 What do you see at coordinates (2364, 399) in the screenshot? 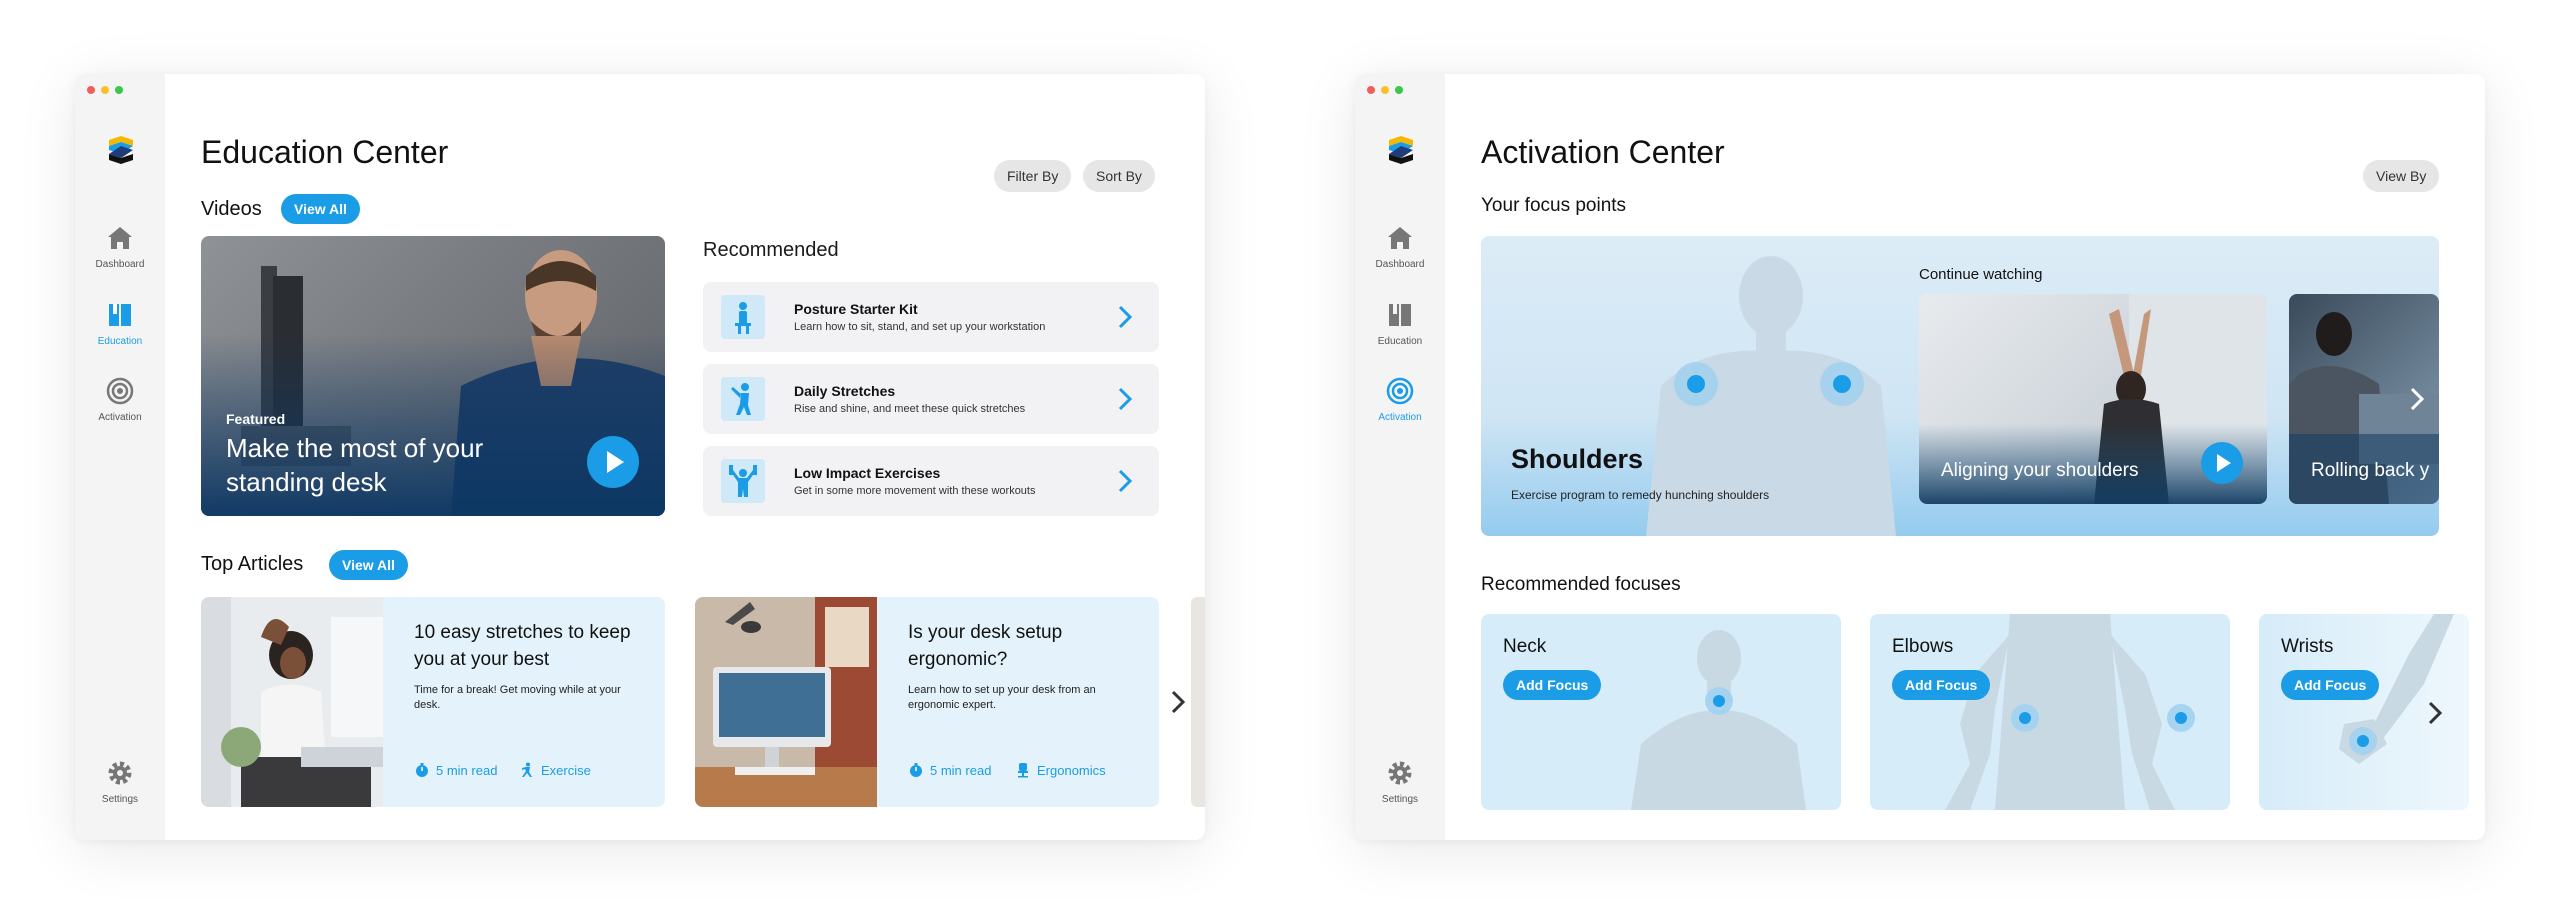
I see `video-card: Rolling back y` at bounding box center [2364, 399].